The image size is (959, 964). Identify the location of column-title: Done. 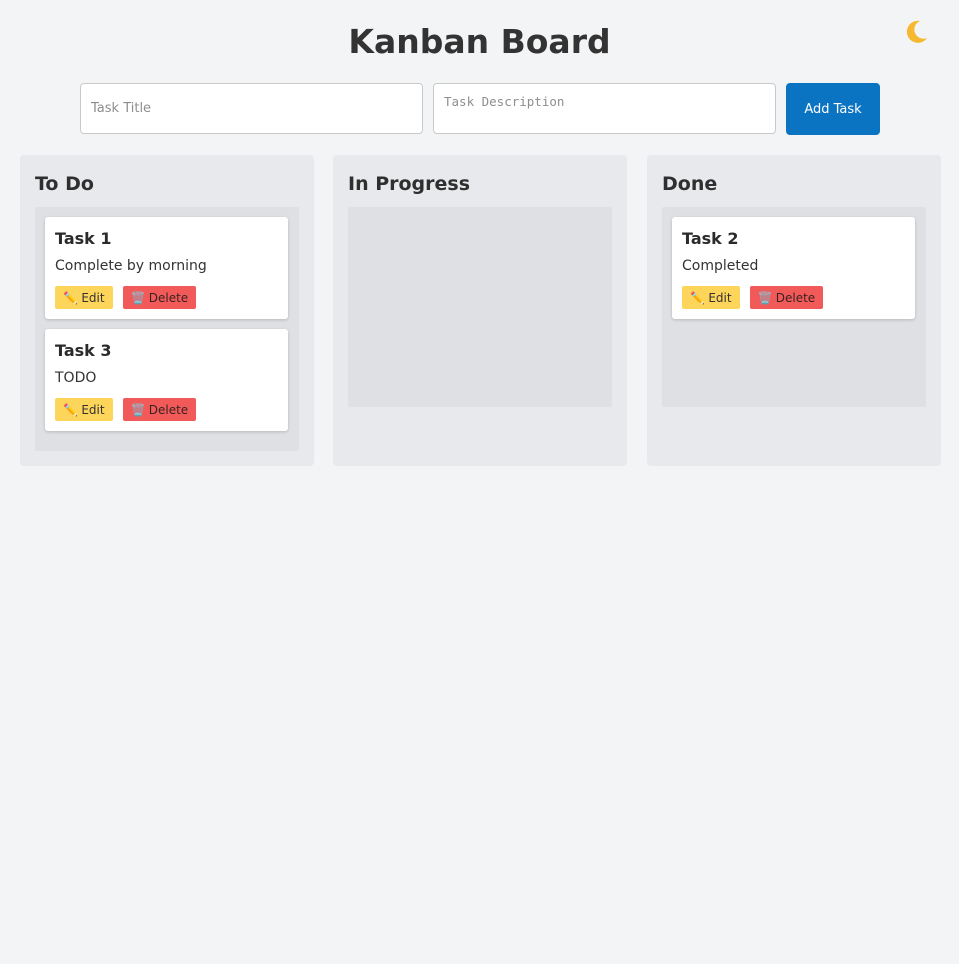
(690, 184).